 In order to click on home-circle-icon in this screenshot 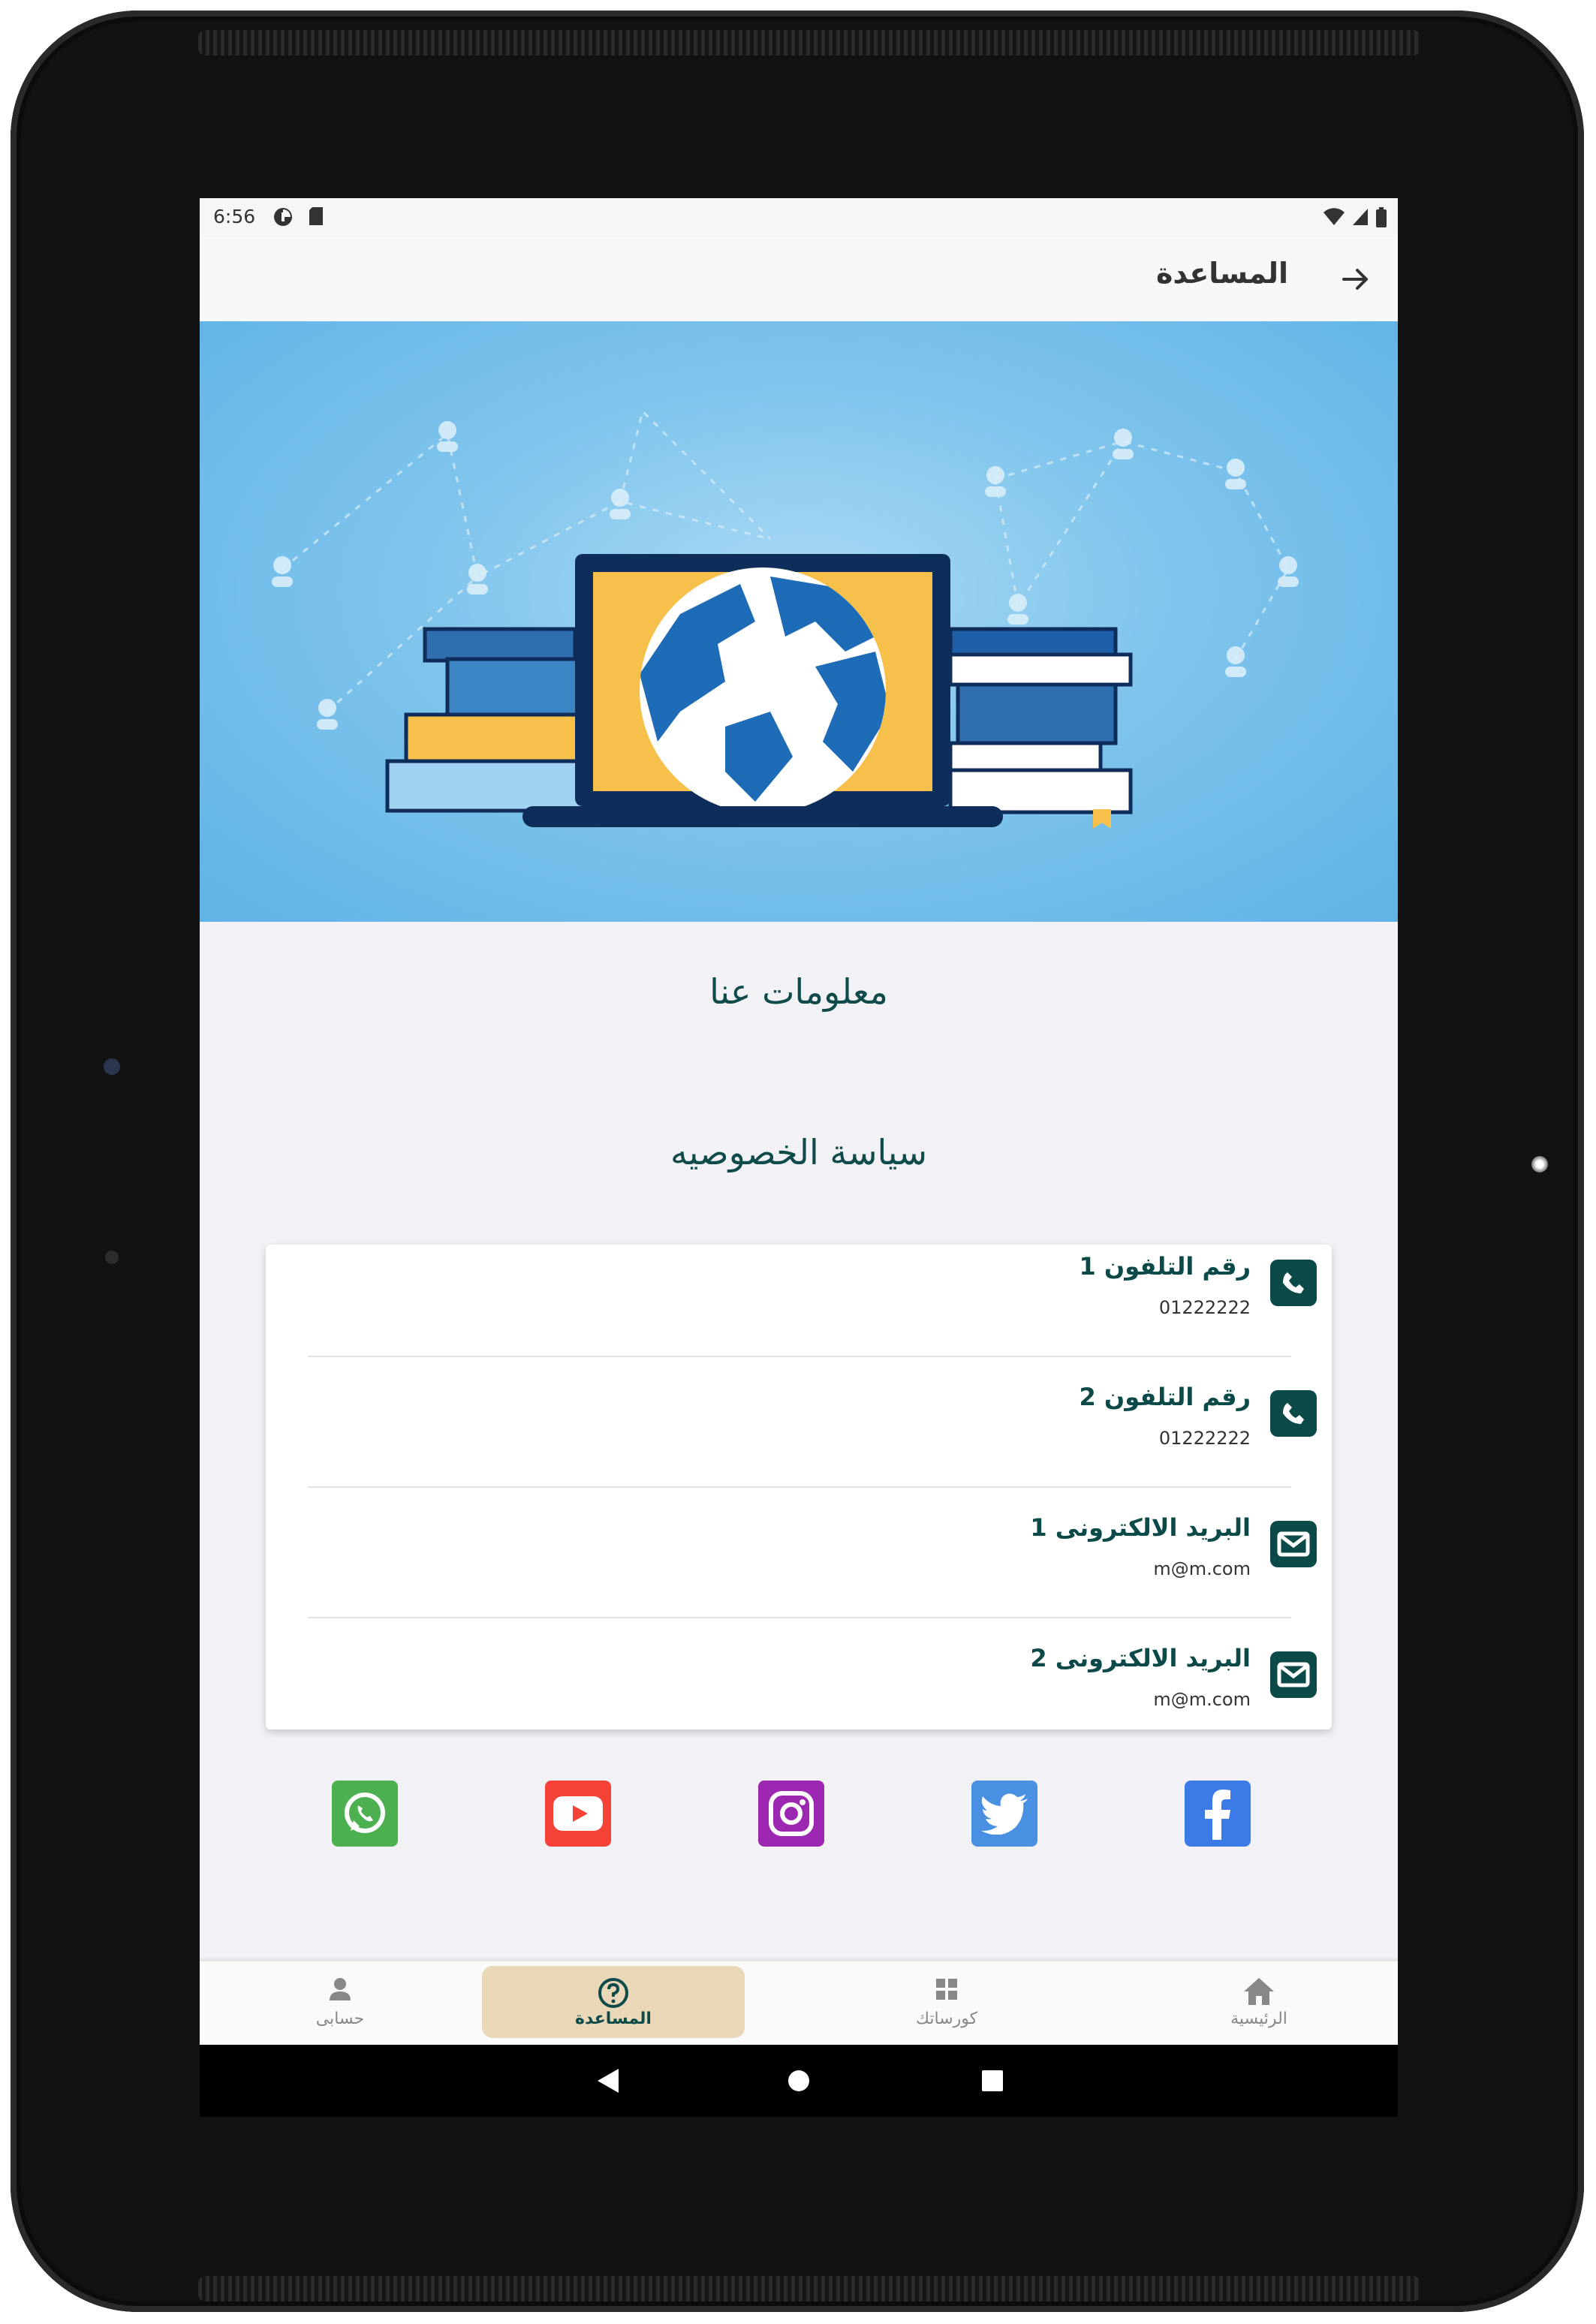, I will do `click(799, 2081)`.